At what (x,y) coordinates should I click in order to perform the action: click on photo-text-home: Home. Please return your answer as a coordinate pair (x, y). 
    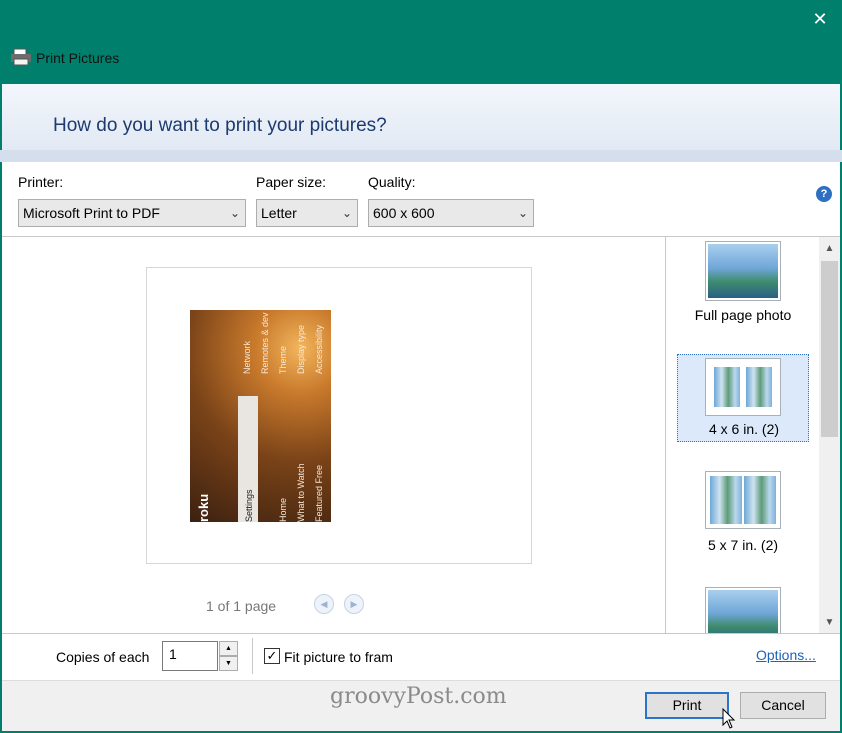
    Looking at the image, I should click on (283, 509).